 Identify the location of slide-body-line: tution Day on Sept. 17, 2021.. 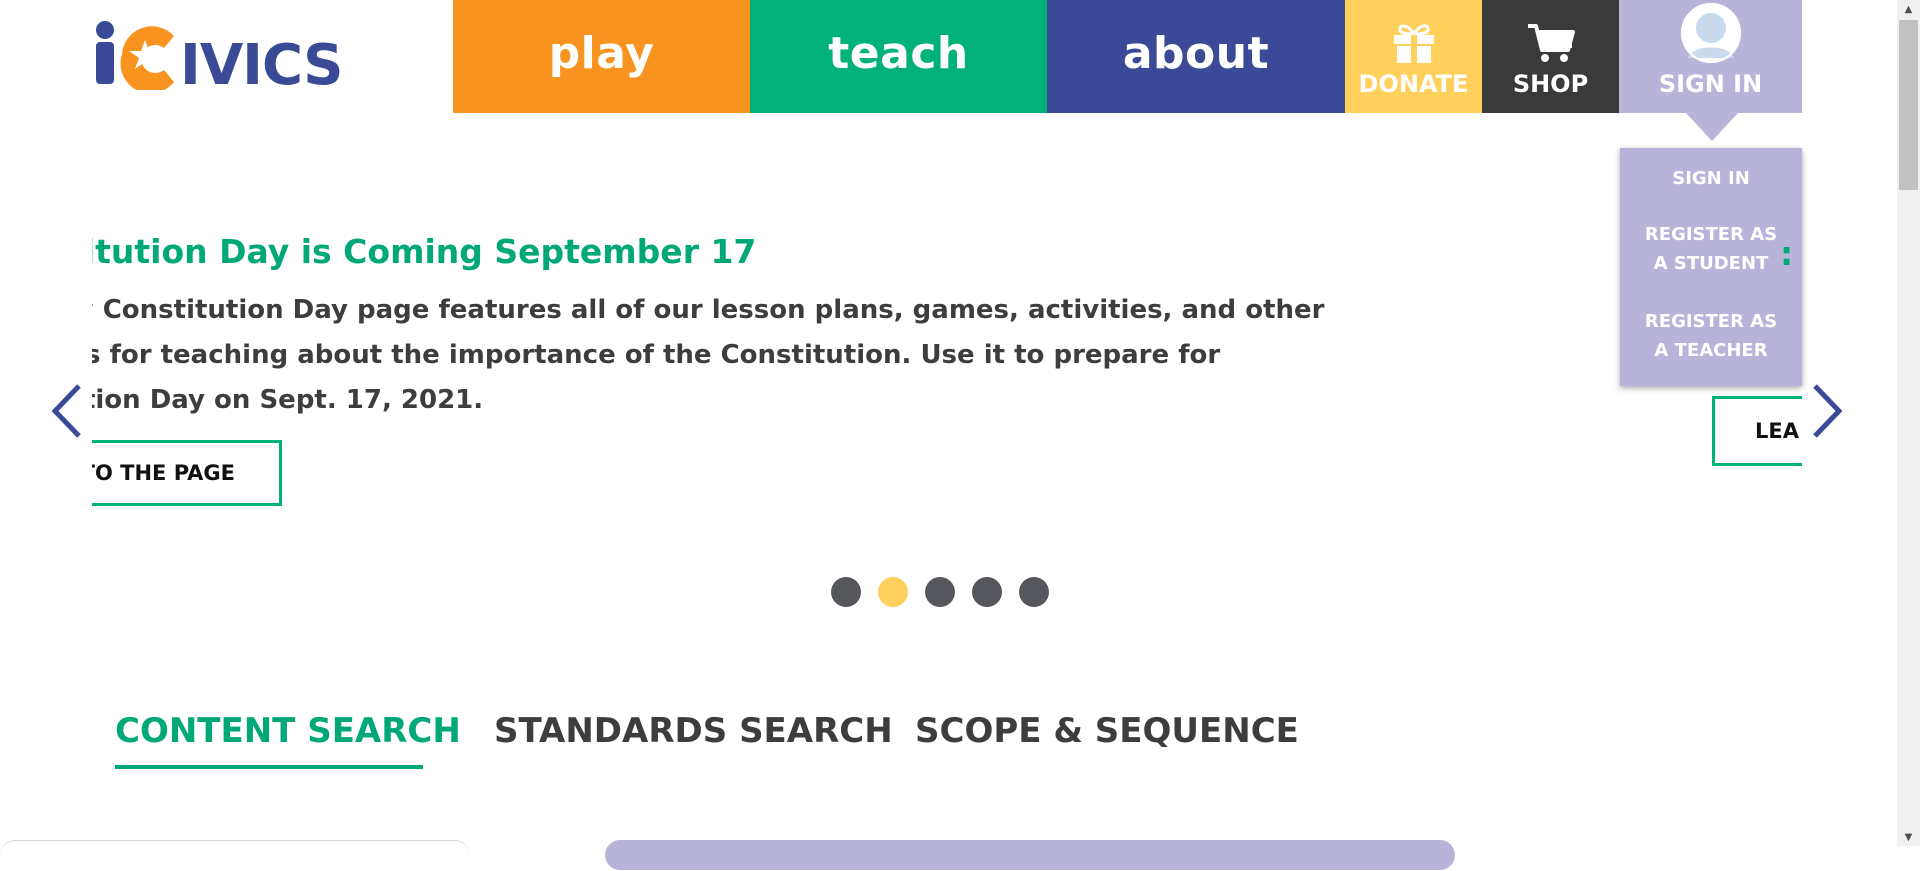
(288, 400).